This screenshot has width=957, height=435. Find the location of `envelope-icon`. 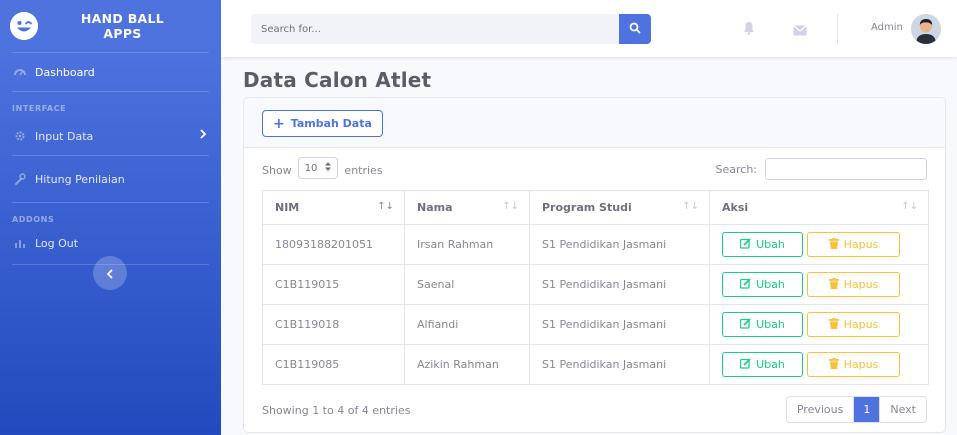

envelope-icon is located at coordinates (800, 30).